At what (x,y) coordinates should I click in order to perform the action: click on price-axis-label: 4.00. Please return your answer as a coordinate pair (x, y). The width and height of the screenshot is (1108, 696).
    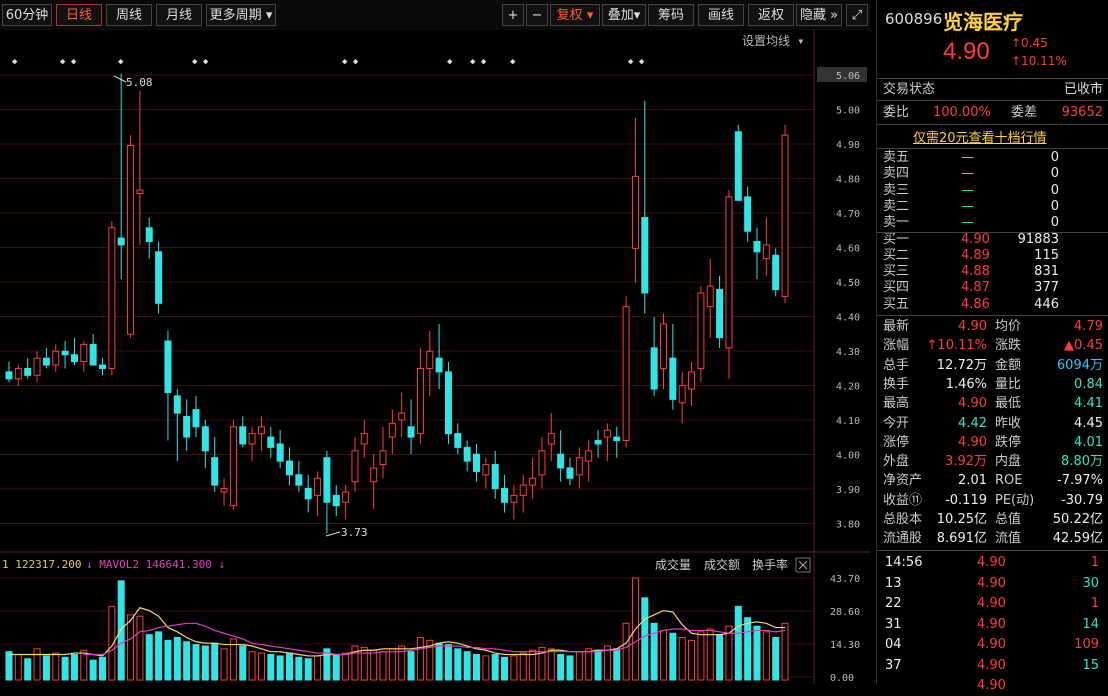
    Looking at the image, I should click on (848, 456).